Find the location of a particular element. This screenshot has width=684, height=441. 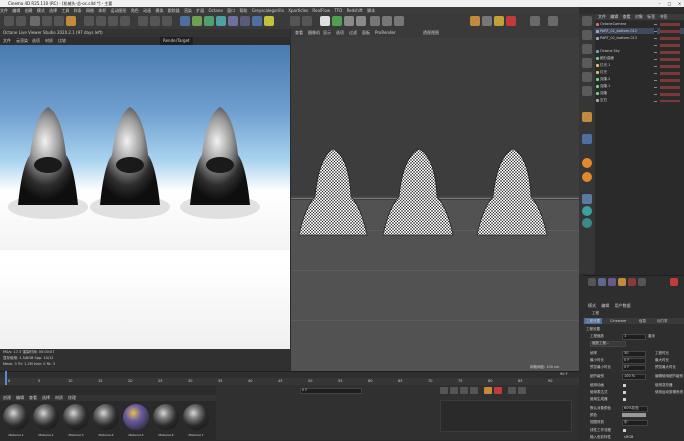

lv-menu-material: 材质 is located at coordinates (49, 41).